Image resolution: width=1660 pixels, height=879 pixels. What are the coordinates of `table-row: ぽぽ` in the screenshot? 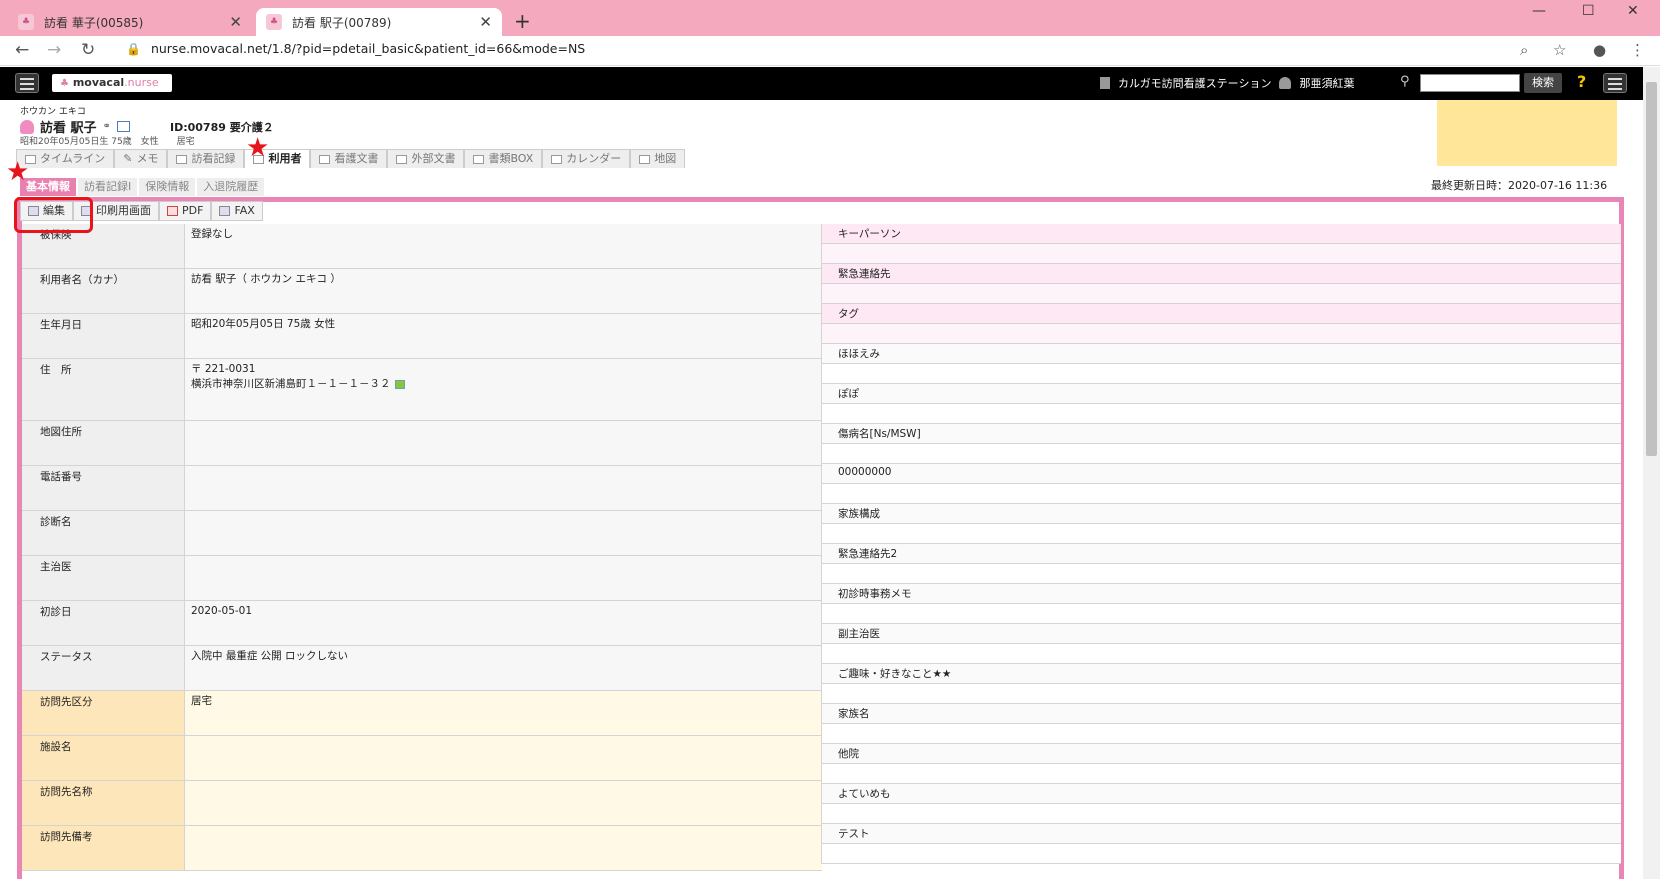 It's located at (1221, 404).